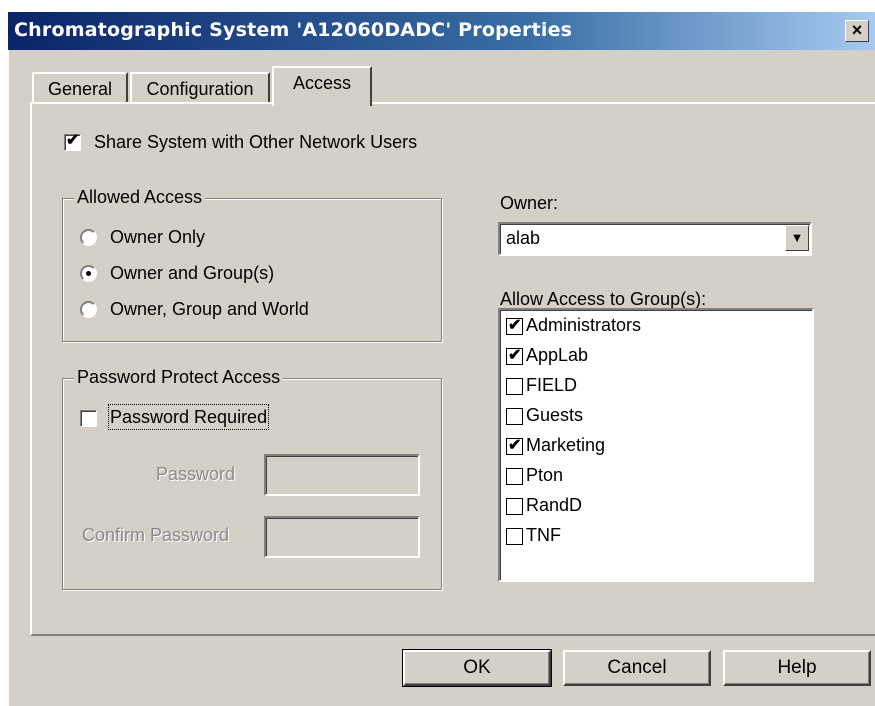 The height and width of the screenshot is (706, 875). I want to click on owner-dropdown-button: ▼, so click(797, 238).